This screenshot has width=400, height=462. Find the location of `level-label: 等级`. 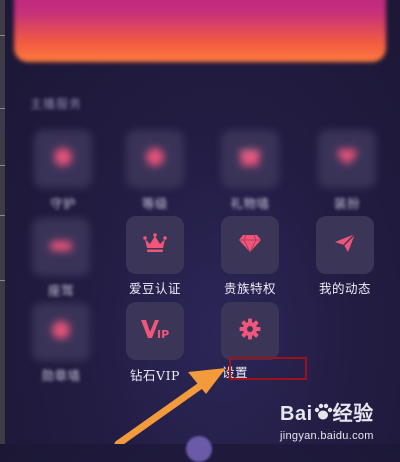

level-label: 等级 is located at coordinates (154, 203).